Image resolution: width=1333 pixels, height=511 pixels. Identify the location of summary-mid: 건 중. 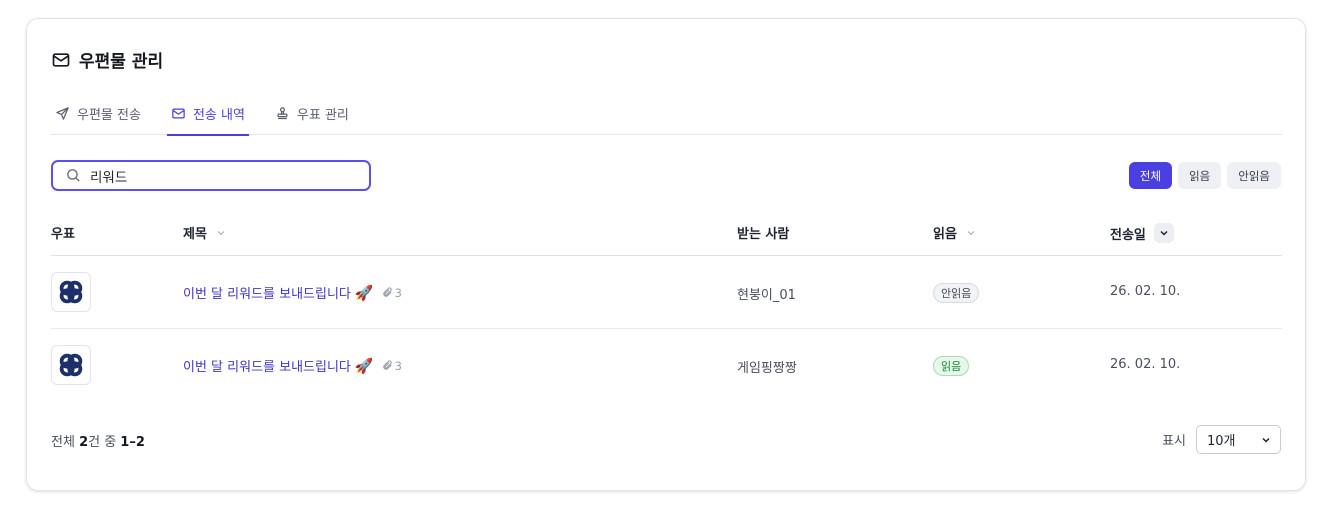
(104, 442).